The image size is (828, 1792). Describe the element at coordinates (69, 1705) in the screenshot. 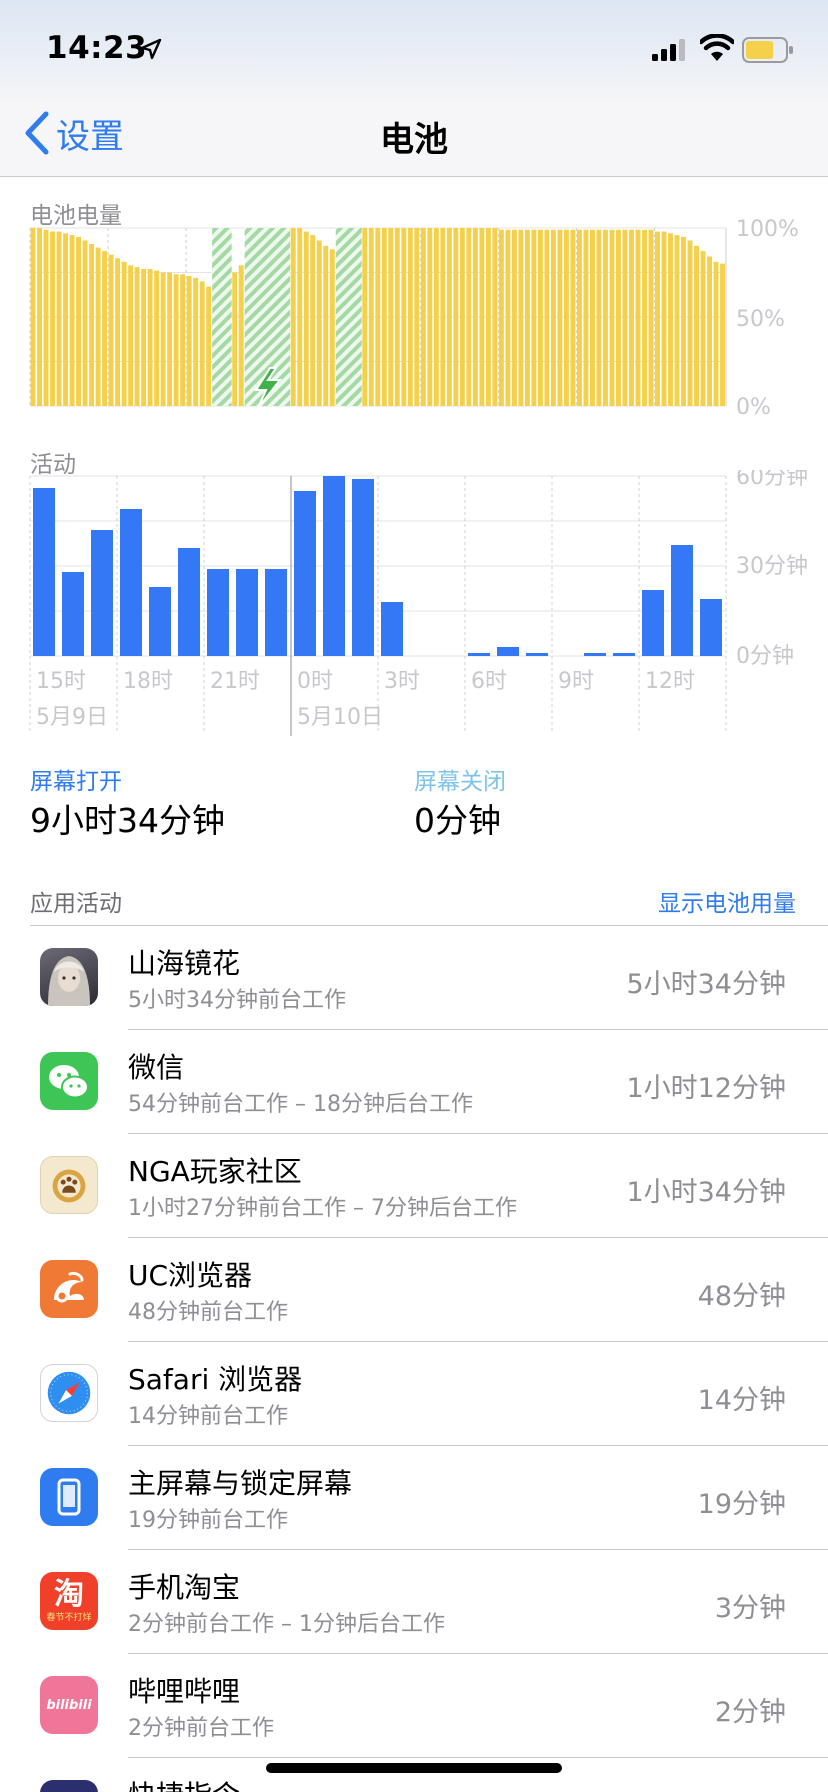

I see `bilibili-app-icon: bilibili` at that location.